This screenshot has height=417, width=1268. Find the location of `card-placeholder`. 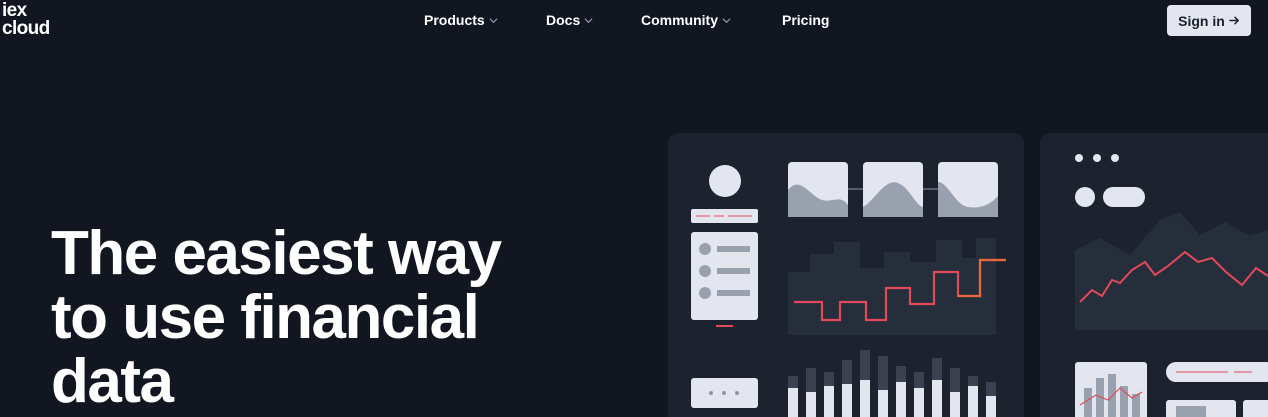

card-placeholder is located at coordinates (1255, 408).